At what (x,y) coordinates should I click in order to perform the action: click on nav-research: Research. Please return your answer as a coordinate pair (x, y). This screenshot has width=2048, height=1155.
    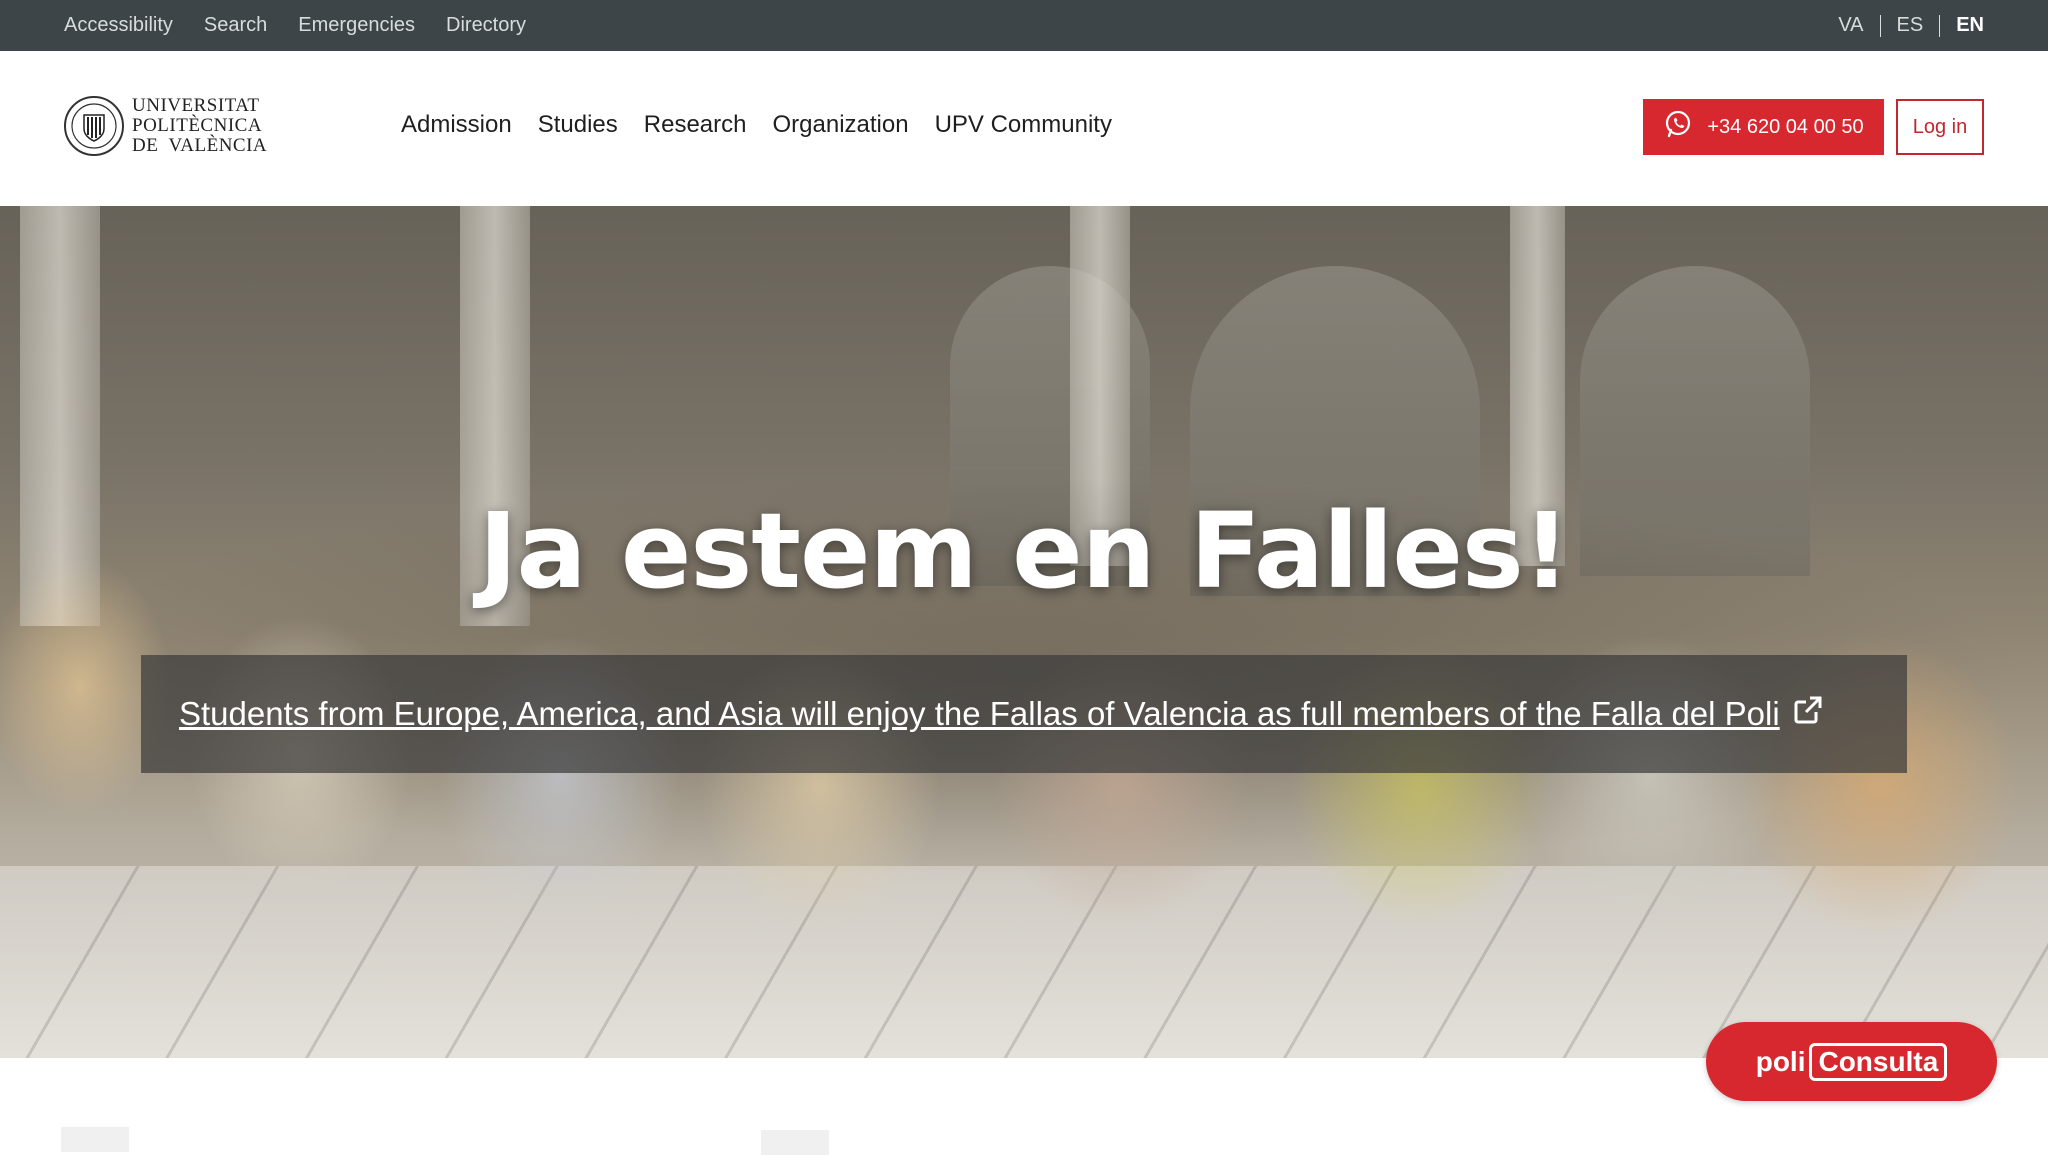
    Looking at the image, I should click on (695, 125).